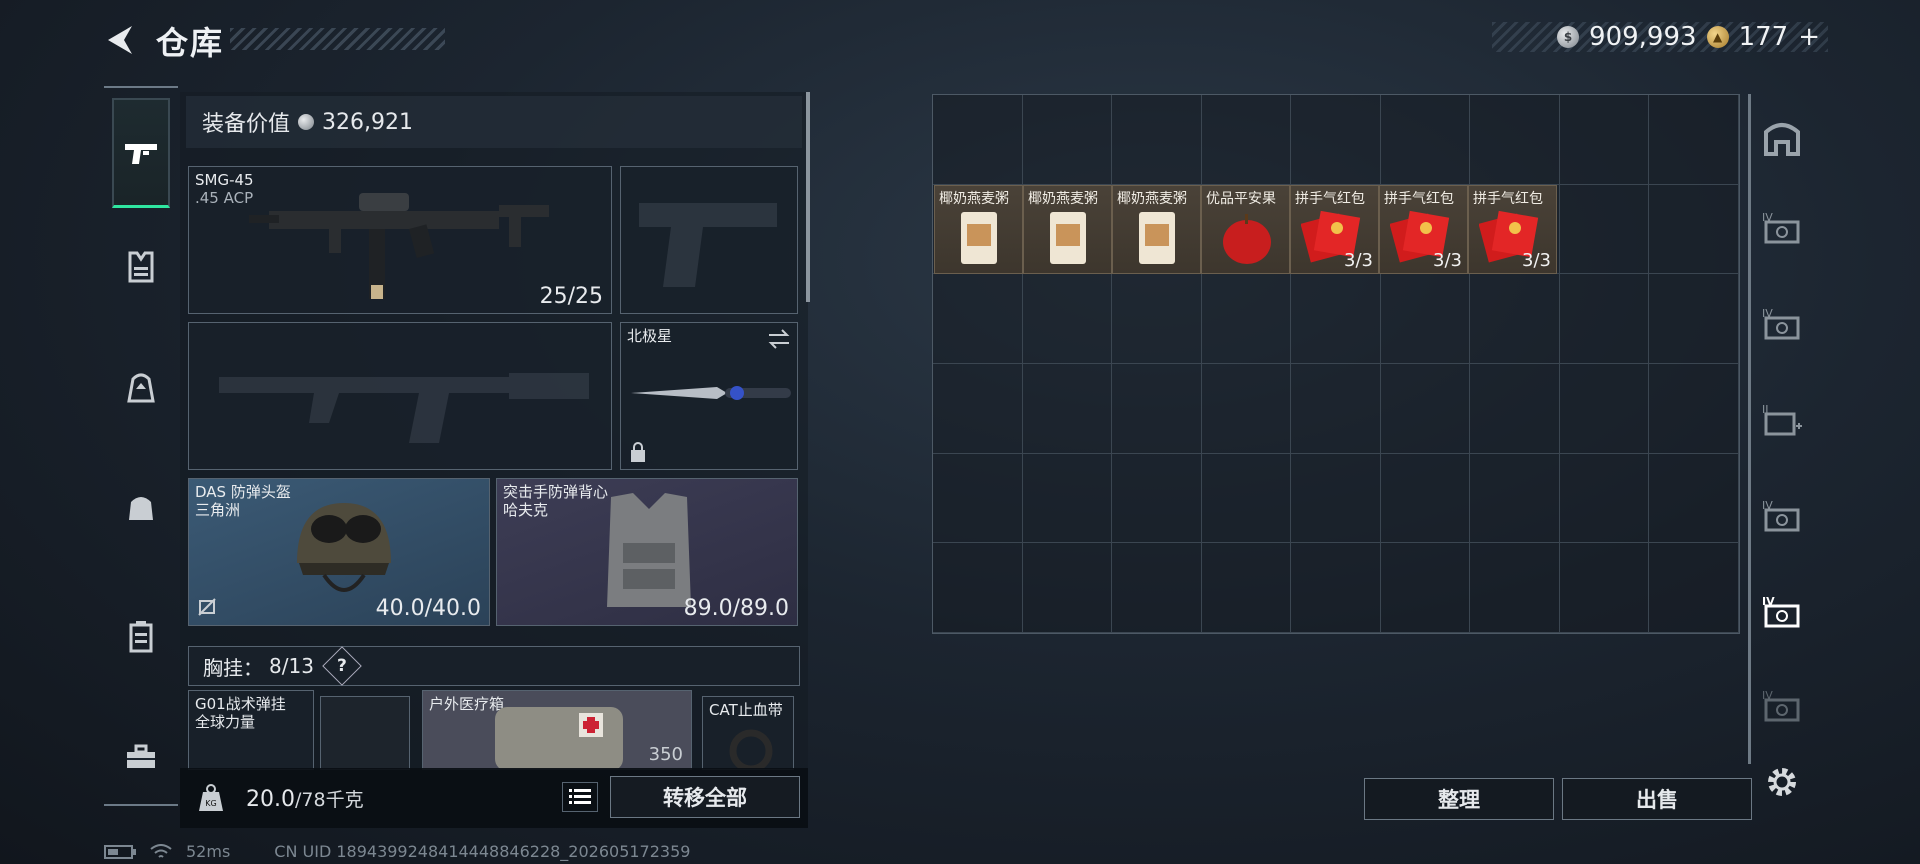  I want to click on gear-icon, so click(1782, 782).